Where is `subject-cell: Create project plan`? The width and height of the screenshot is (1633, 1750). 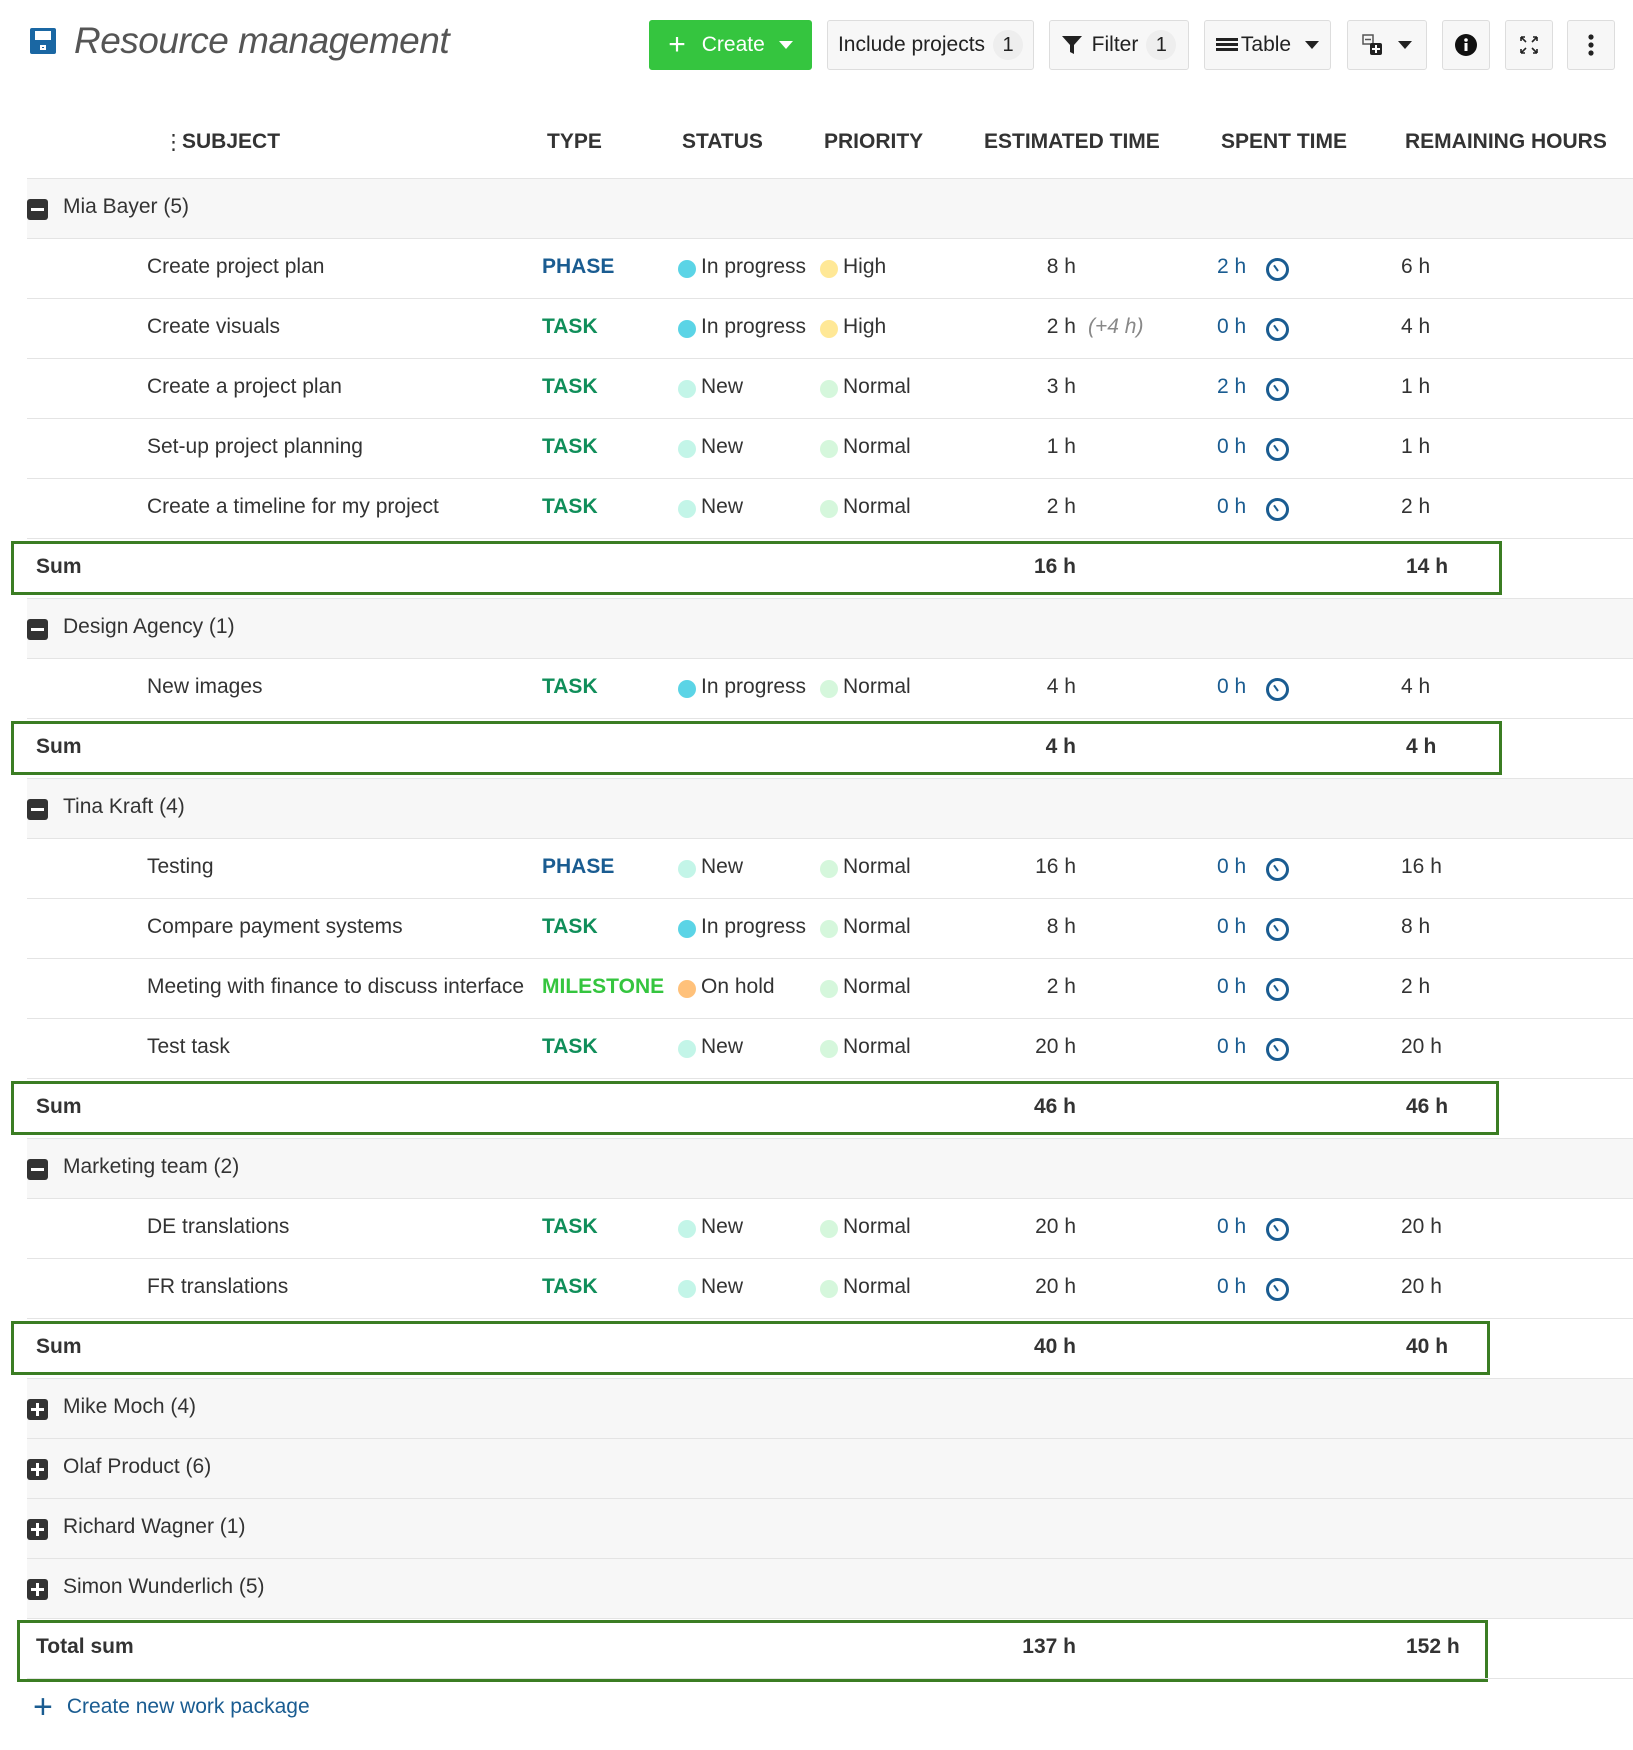
subject-cell: Create project plan is located at coordinates (235, 267).